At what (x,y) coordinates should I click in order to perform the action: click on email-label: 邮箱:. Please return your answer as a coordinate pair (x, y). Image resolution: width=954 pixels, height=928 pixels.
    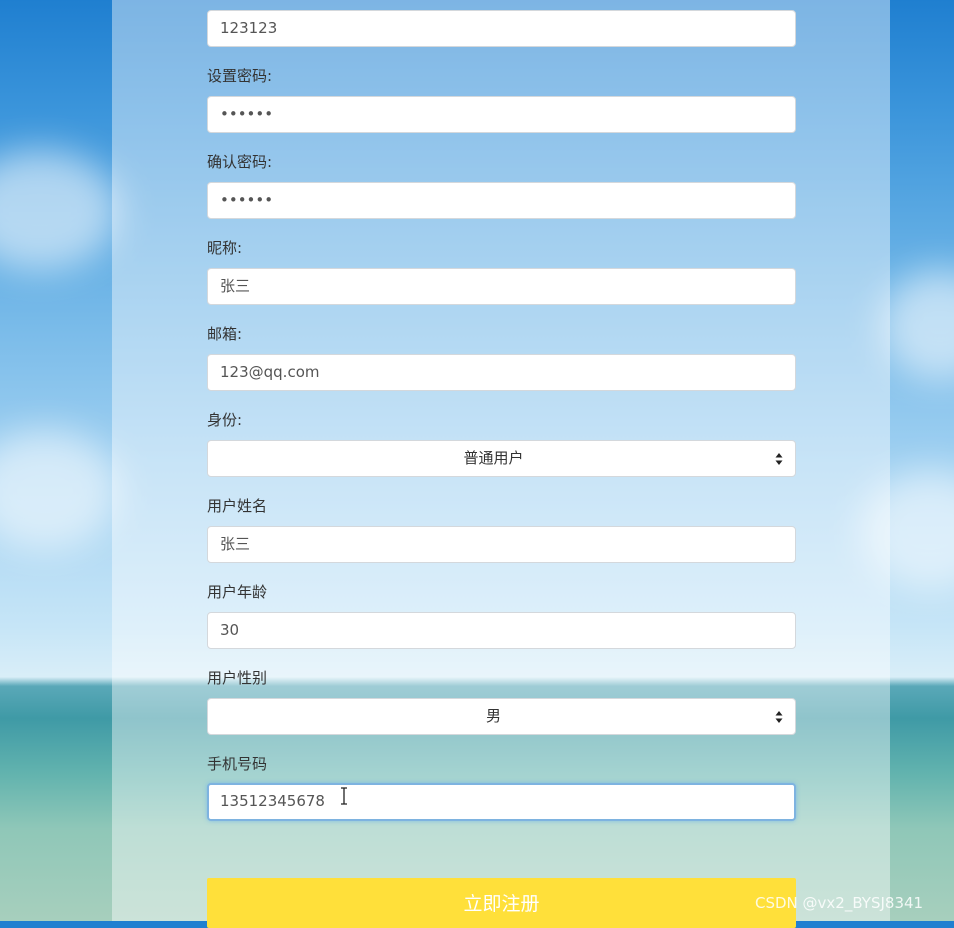
    Looking at the image, I should click on (225, 334).